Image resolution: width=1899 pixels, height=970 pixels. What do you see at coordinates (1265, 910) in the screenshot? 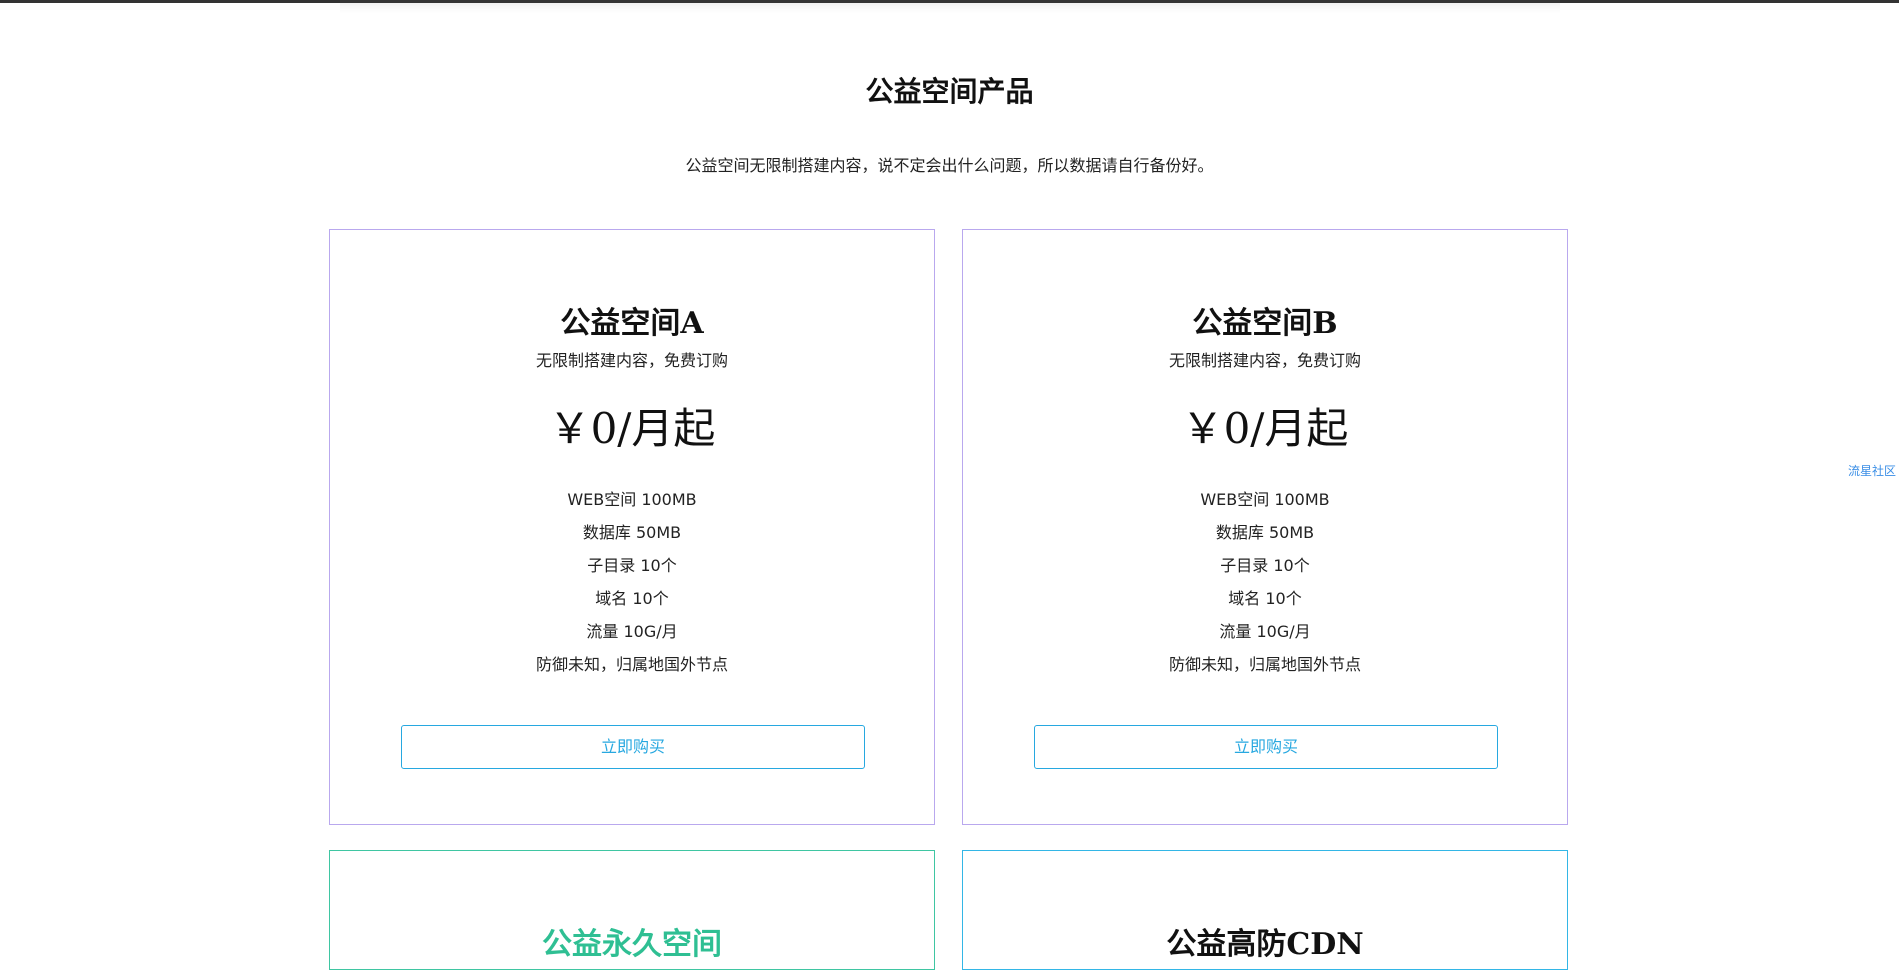
I see `product-card-cdn: 公益高防CDN` at bounding box center [1265, 910].